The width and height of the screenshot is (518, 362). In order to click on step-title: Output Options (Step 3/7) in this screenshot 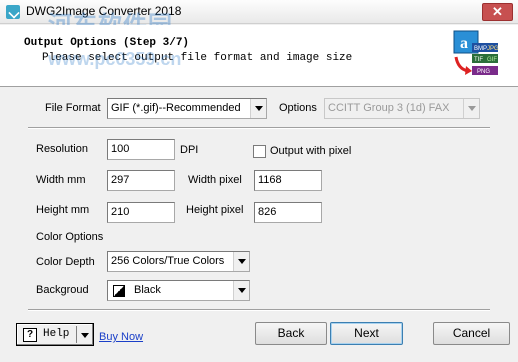, I will do `click(107, 43)`.